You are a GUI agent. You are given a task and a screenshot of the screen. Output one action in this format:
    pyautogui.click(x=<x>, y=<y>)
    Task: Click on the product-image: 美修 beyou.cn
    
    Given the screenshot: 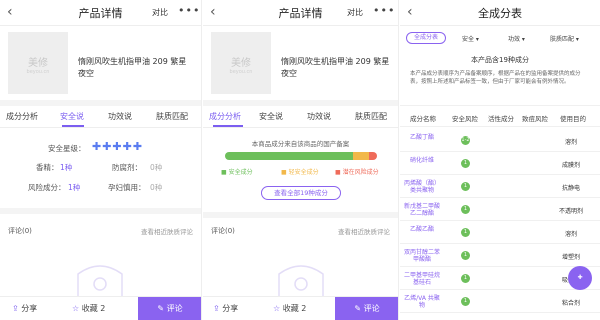 What is the action you would take?
    pyautogui.click(x=38, y=63)
    